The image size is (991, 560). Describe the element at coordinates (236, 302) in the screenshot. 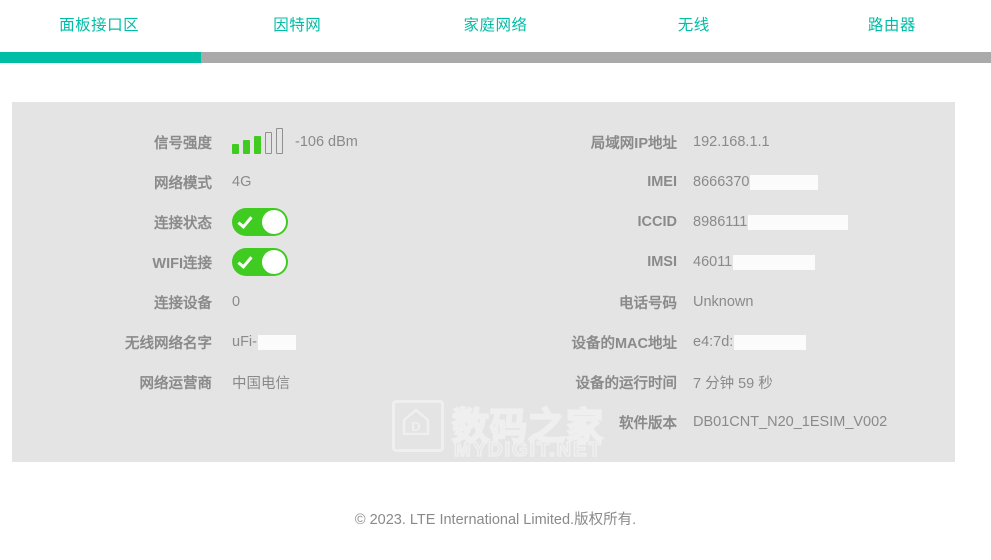

I see `value-connected-devices: 0` at that location.